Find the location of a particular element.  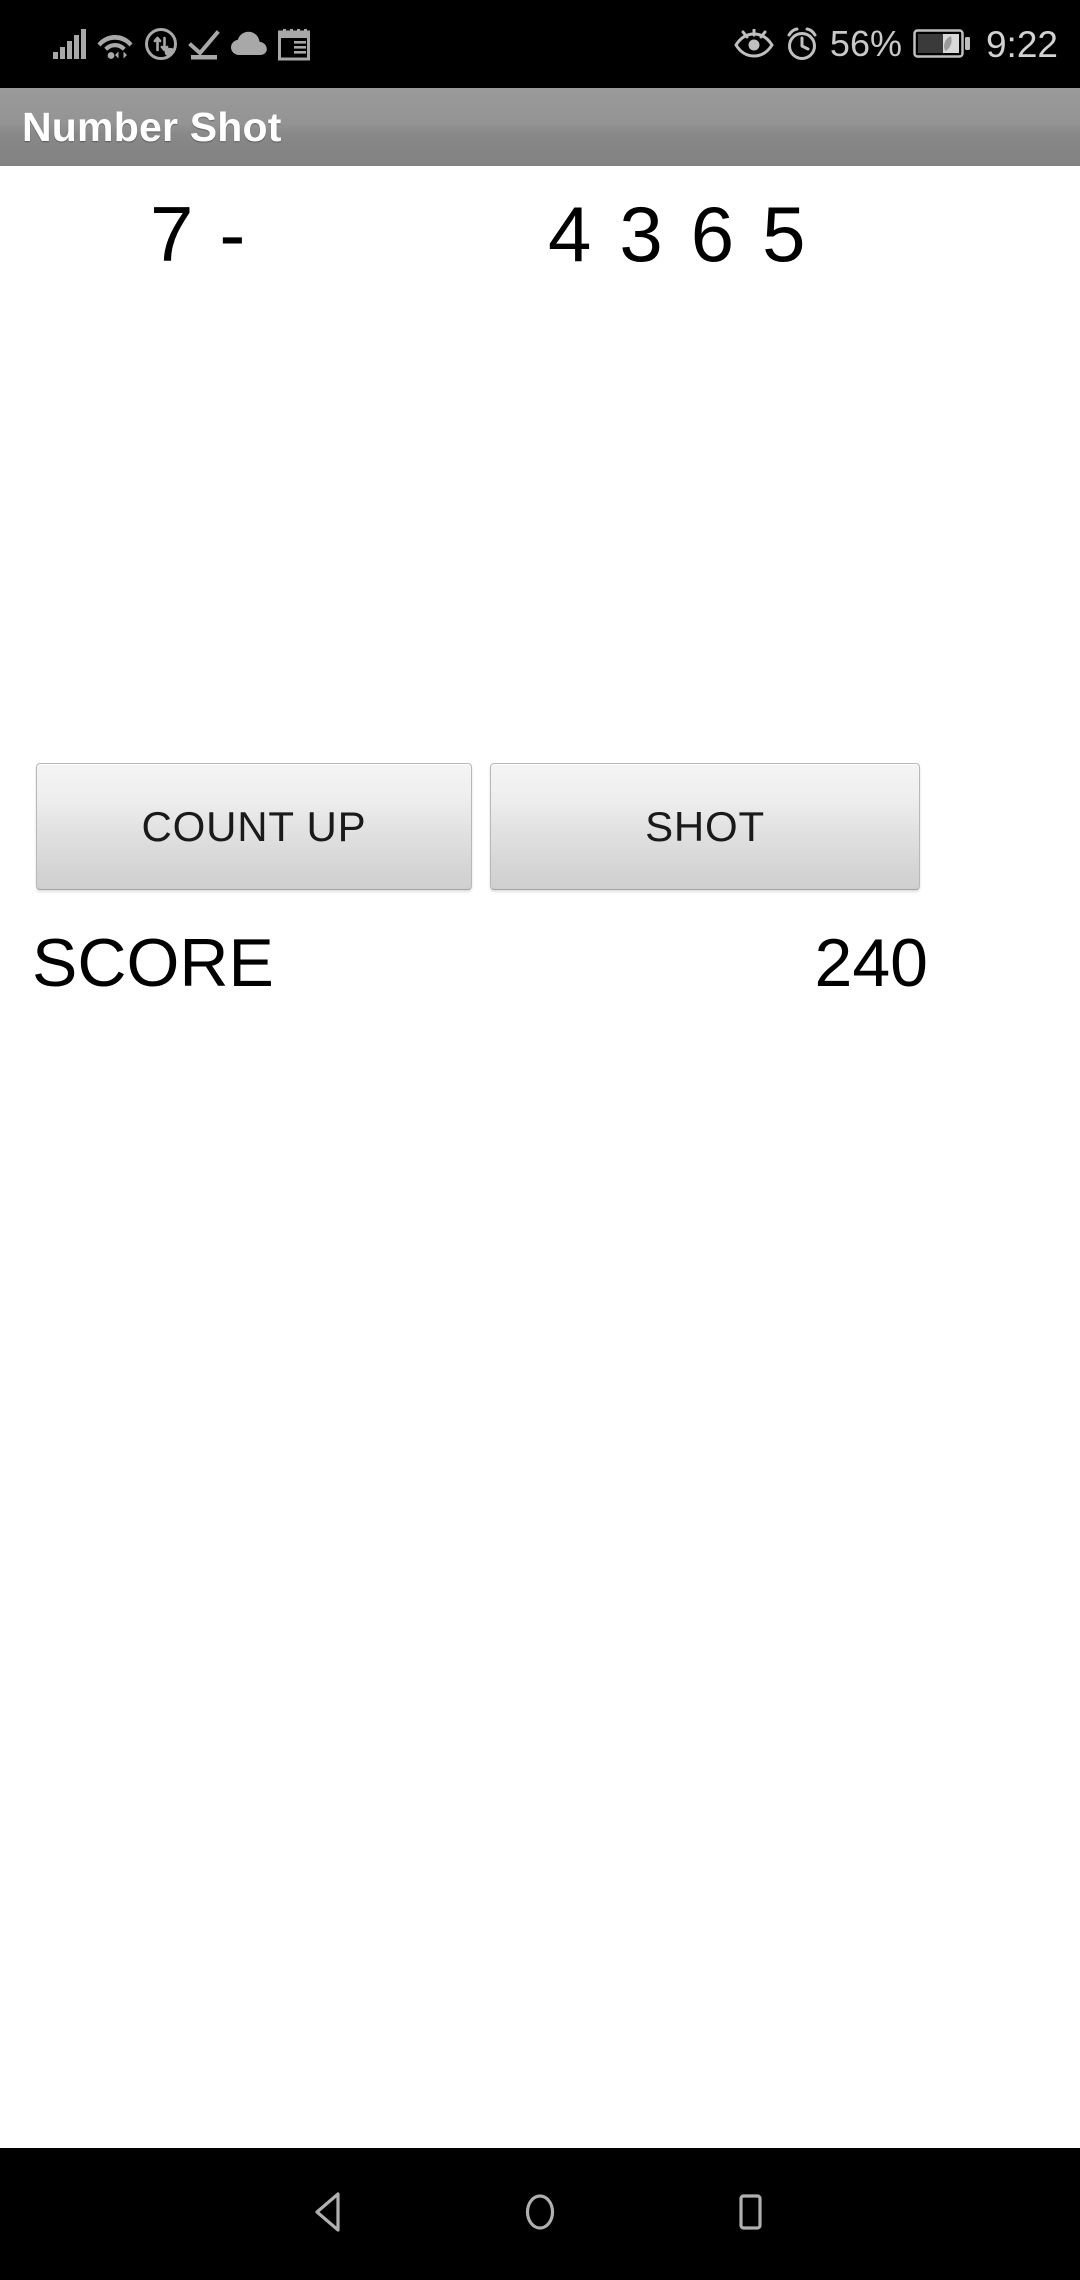

battery-saver-icon is located at coordinates (942, 44).